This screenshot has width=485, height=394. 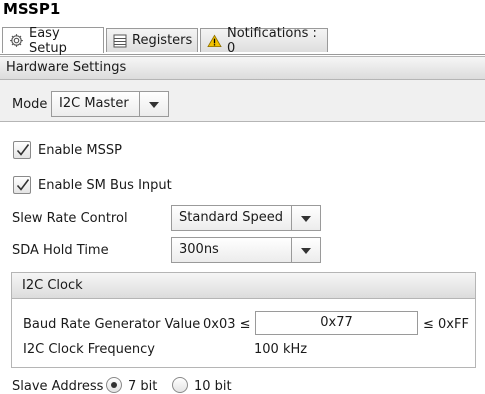 I want to click on tab-easy-setup-label: Easy Setup, so click(x=48, y=40).